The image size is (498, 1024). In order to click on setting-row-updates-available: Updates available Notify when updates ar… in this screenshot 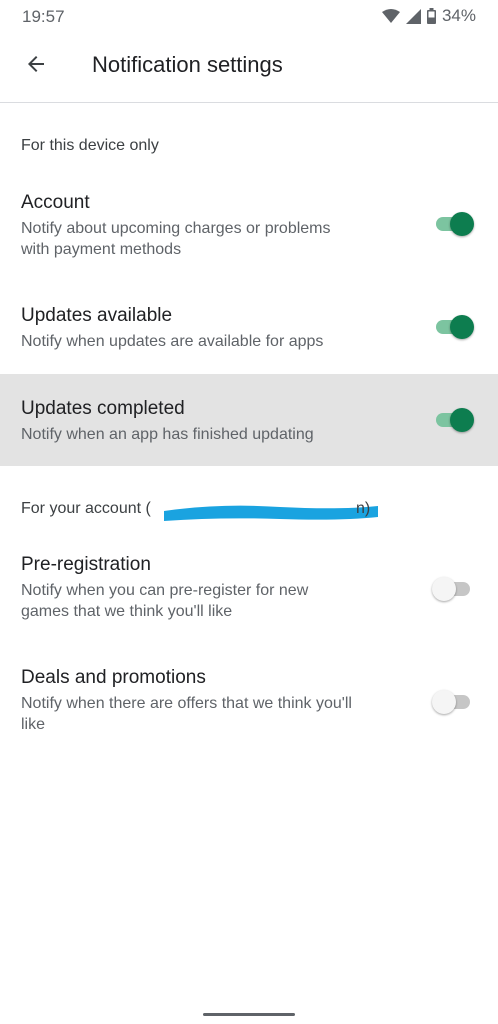, I will do `click(249, 332)`.